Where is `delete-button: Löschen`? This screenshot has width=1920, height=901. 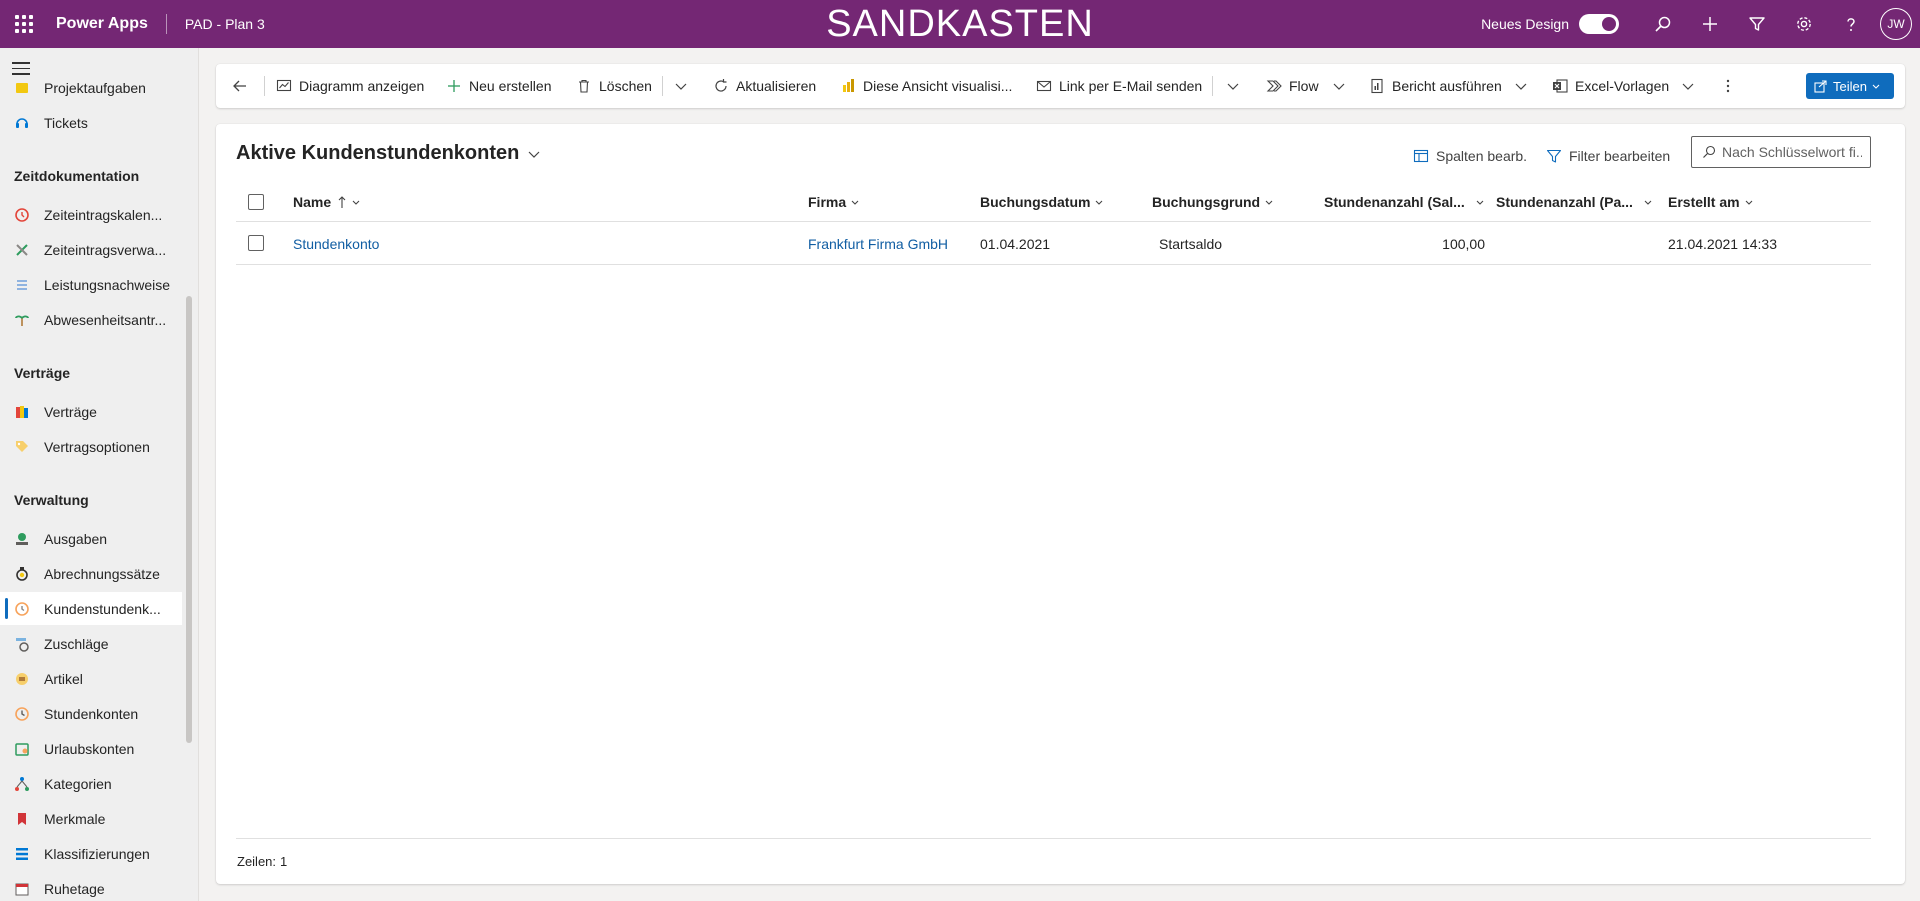
delete-button: Löschen is located at coordinates (614, 86).